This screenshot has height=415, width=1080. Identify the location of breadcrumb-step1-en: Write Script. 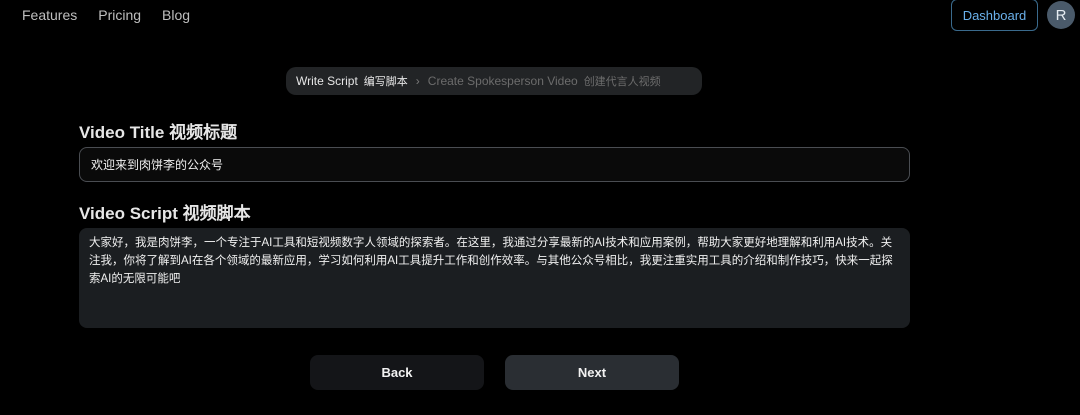
(327, 81).